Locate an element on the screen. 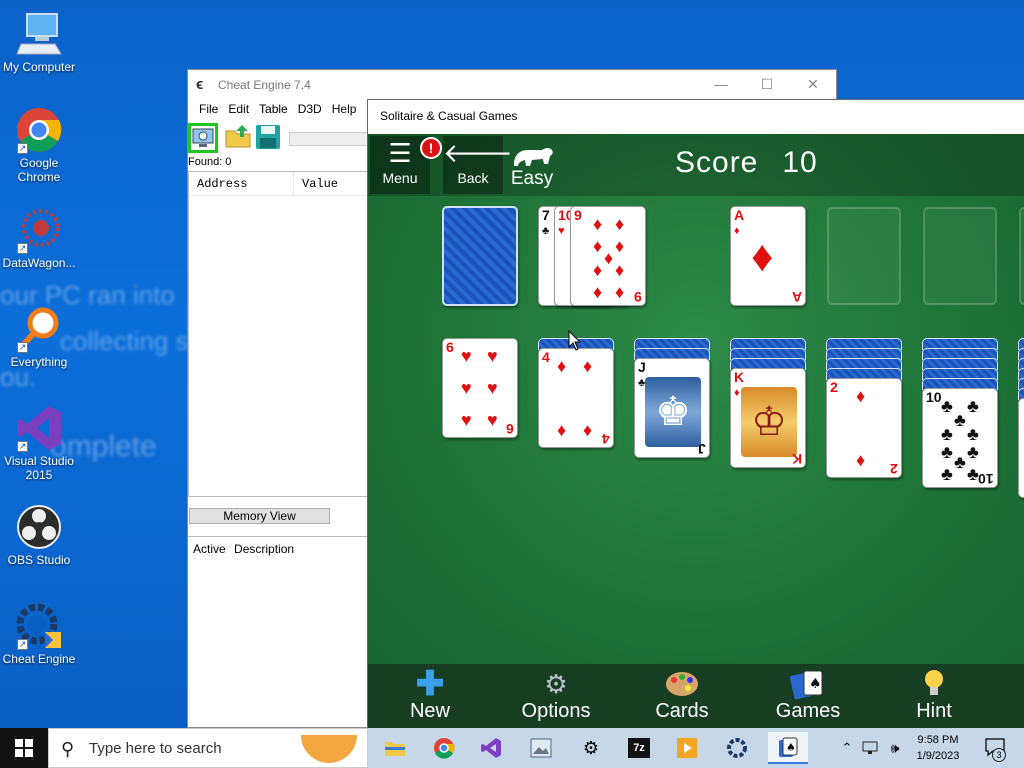 Image resolution: width=1024 pixels, height=768 pixels. column-value: Value is located at coordinates (320, 183).